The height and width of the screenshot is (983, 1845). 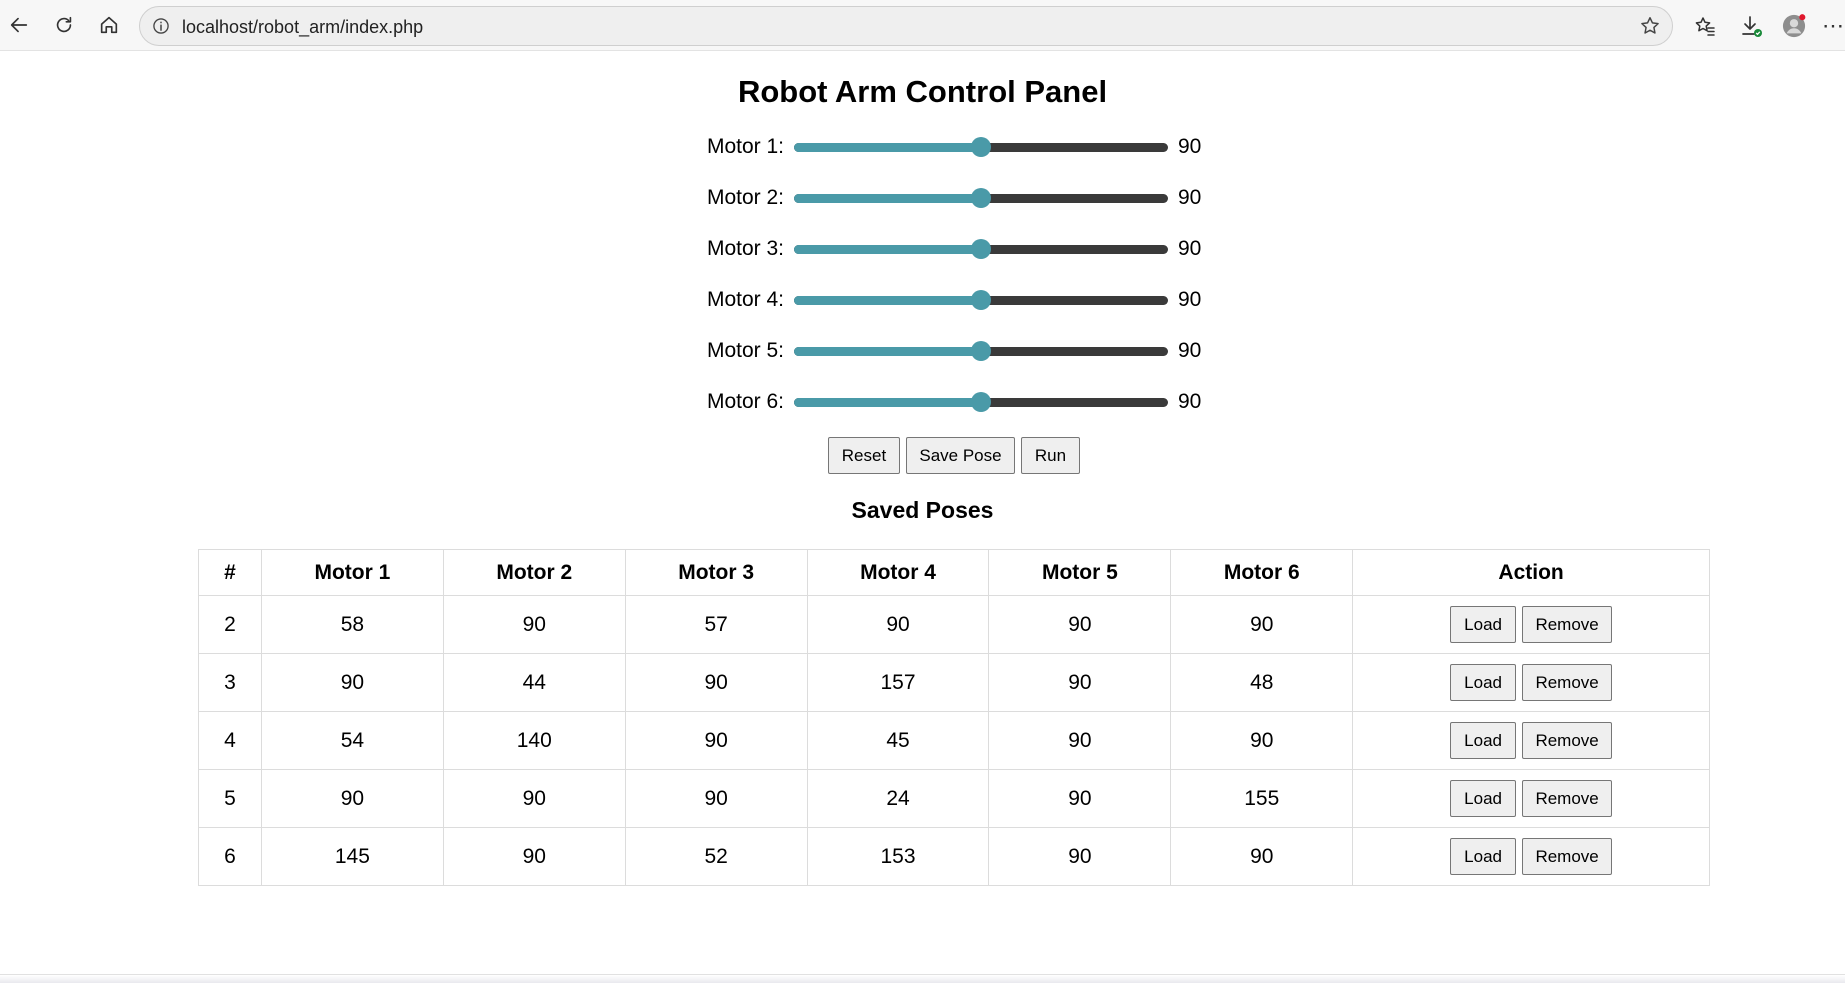 I want to click on motor-1-slider, so click(x=981, y=147).